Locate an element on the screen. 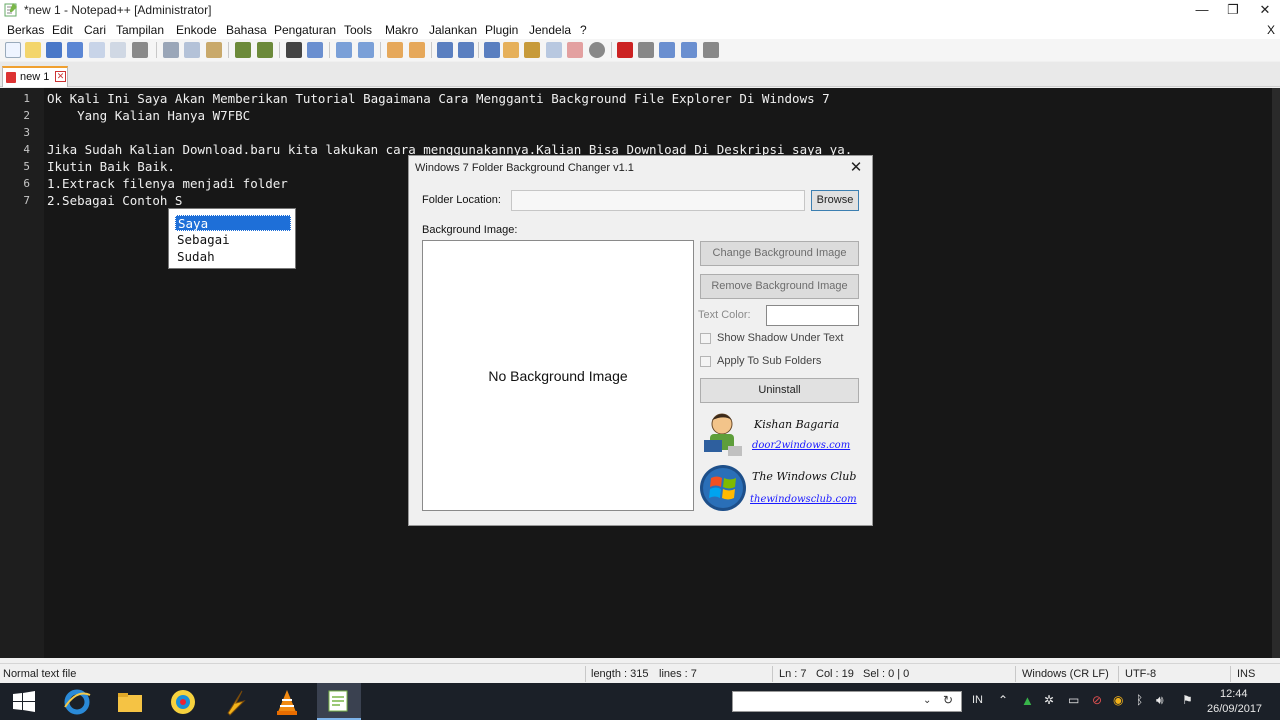  open-file-icon is located at coordinates (33, 50).